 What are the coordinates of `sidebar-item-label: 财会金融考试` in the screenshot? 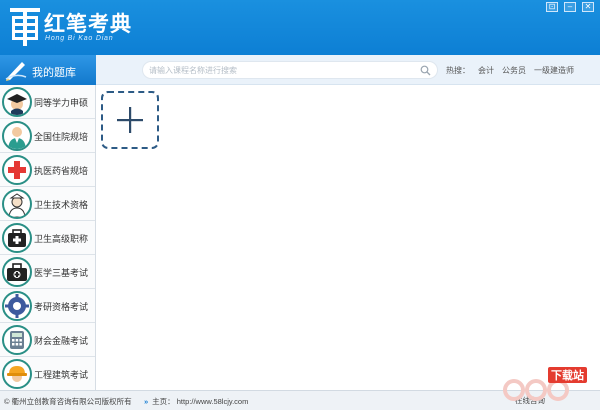 It's located at (61, 341).